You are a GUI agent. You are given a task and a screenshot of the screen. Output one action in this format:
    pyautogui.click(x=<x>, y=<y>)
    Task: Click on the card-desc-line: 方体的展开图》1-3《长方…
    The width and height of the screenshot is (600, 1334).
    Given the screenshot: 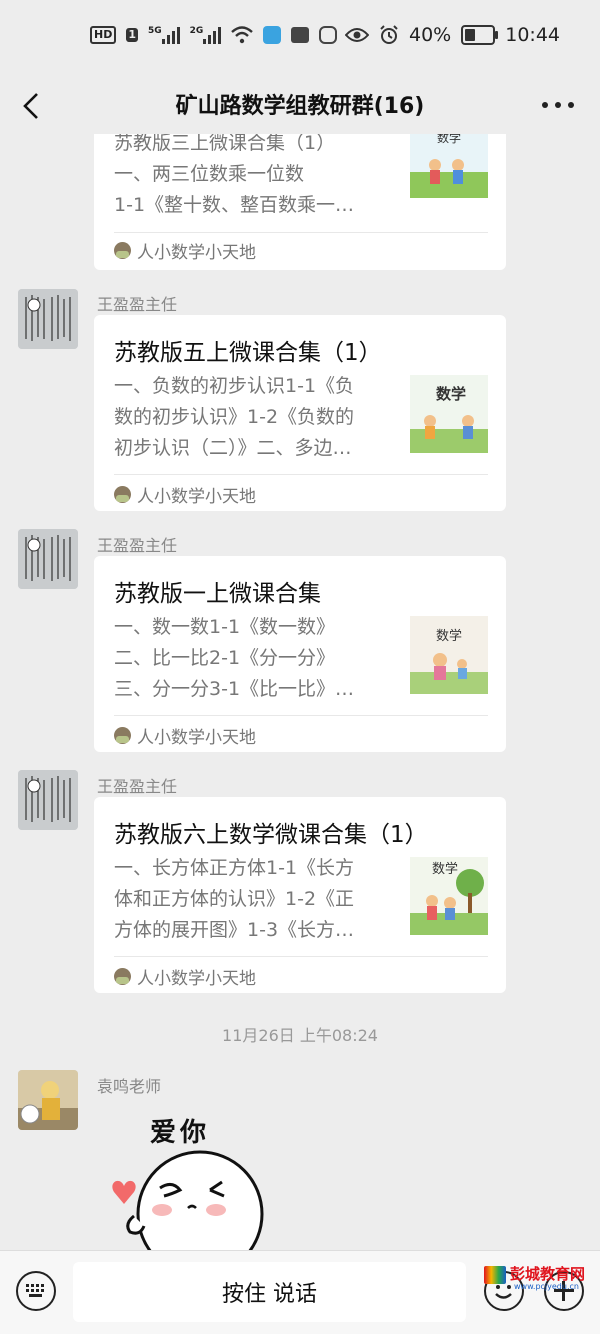 What is the action you would take?
    pyautogui.click(x=234, y=930)
    